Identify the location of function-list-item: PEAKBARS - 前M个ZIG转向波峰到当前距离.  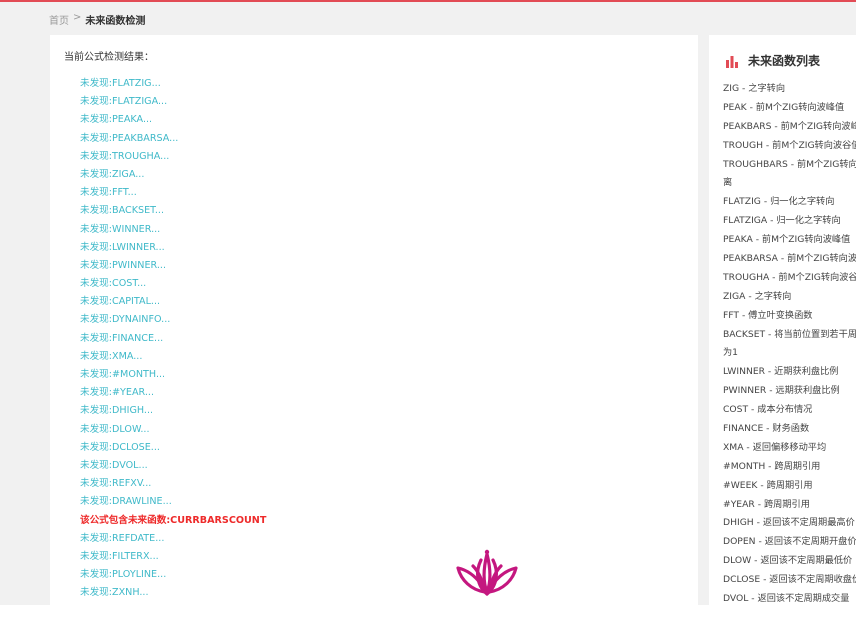
(789, 126).